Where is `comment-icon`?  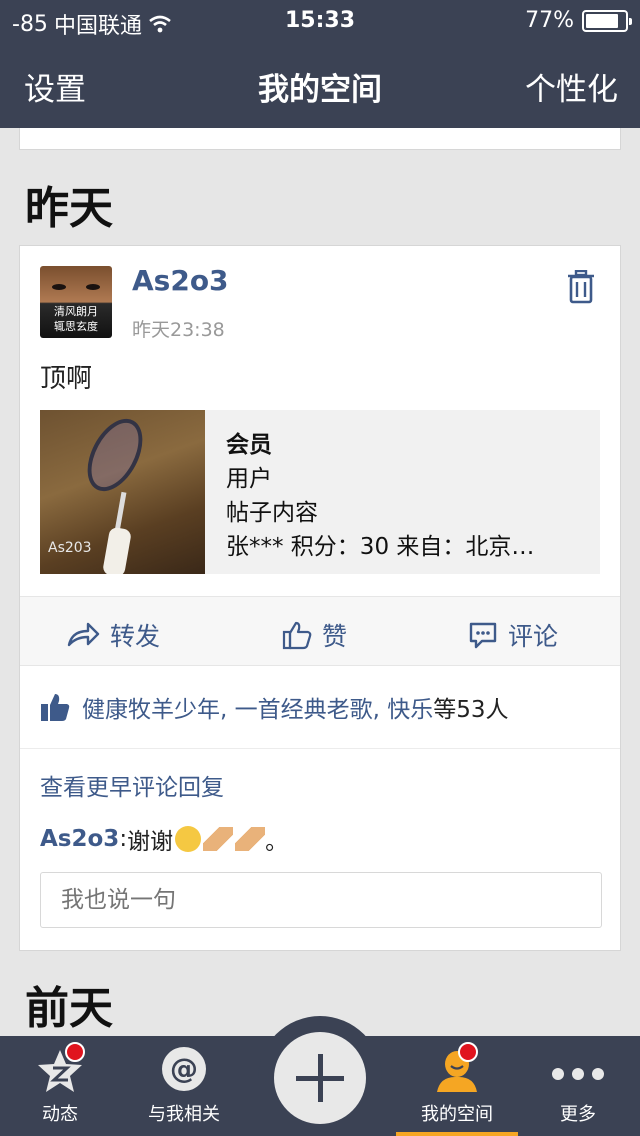 comment-icon is located at coordinates (483, 635).